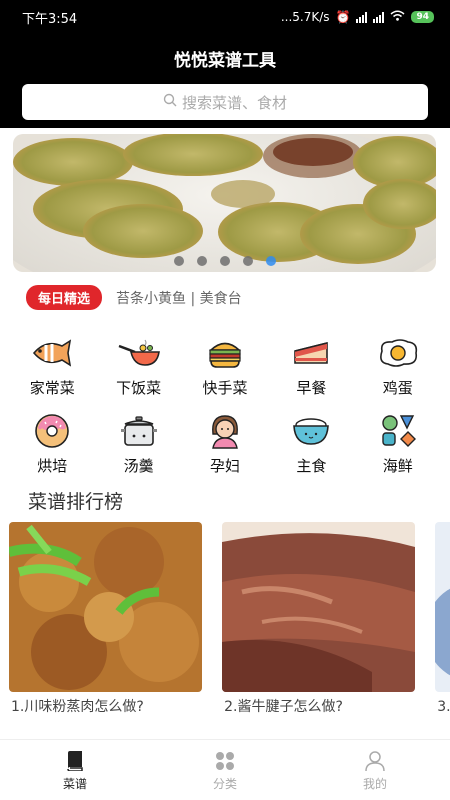 This screenshot has width=450, height=800. Describe the element at coordinates (225, 388) in the screenshot. I see `category-label: 快手菜` at that location.